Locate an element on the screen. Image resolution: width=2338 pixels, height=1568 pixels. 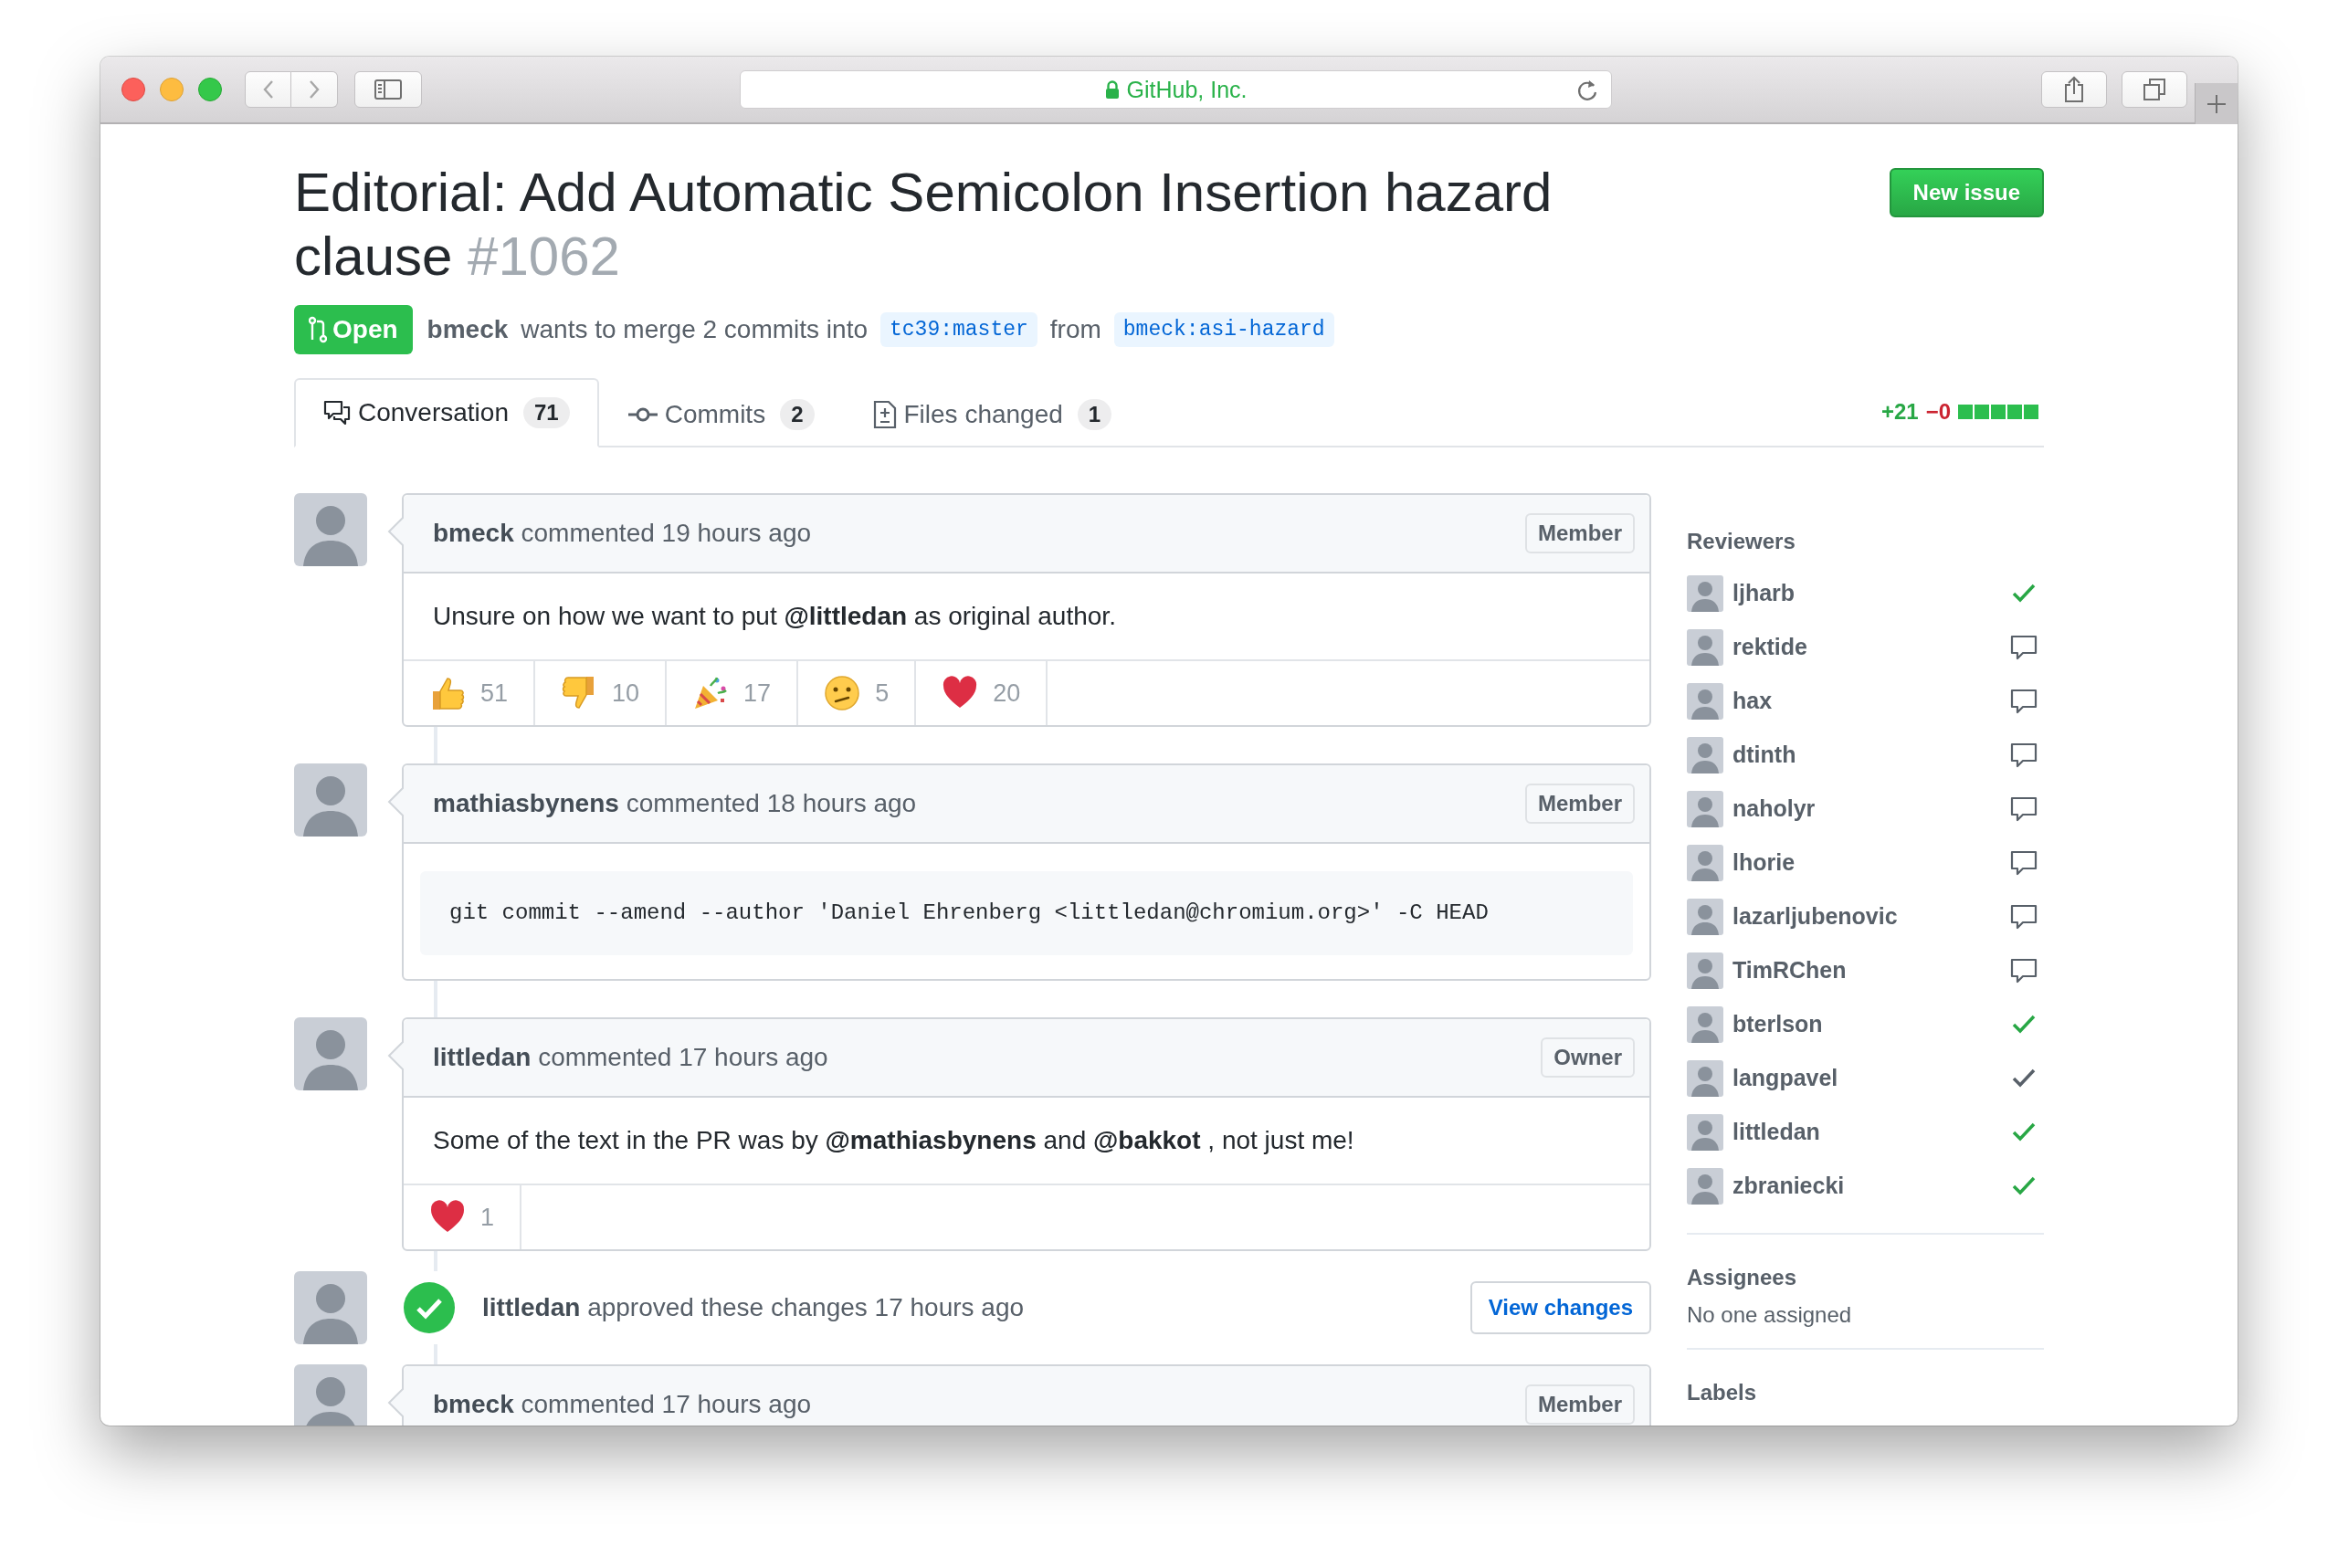
additions-count: +21 is located at coordinates (1900, 412).